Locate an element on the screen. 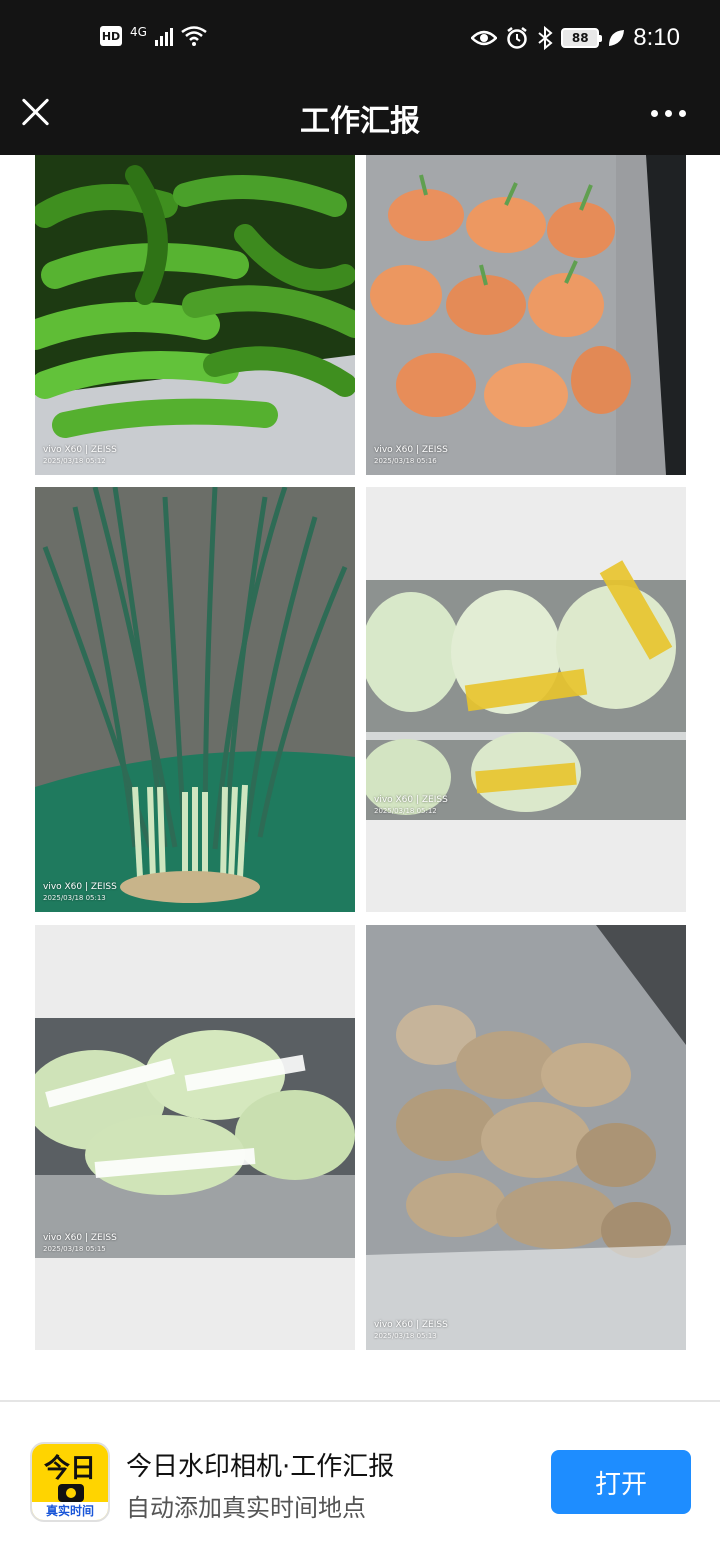 Image resolution: width=720 pixels, height=1560 pixels. photo-watermark: vivo X60 | ZEISS 2025/03/18 05:15 is located at coordinates (80, 1243).